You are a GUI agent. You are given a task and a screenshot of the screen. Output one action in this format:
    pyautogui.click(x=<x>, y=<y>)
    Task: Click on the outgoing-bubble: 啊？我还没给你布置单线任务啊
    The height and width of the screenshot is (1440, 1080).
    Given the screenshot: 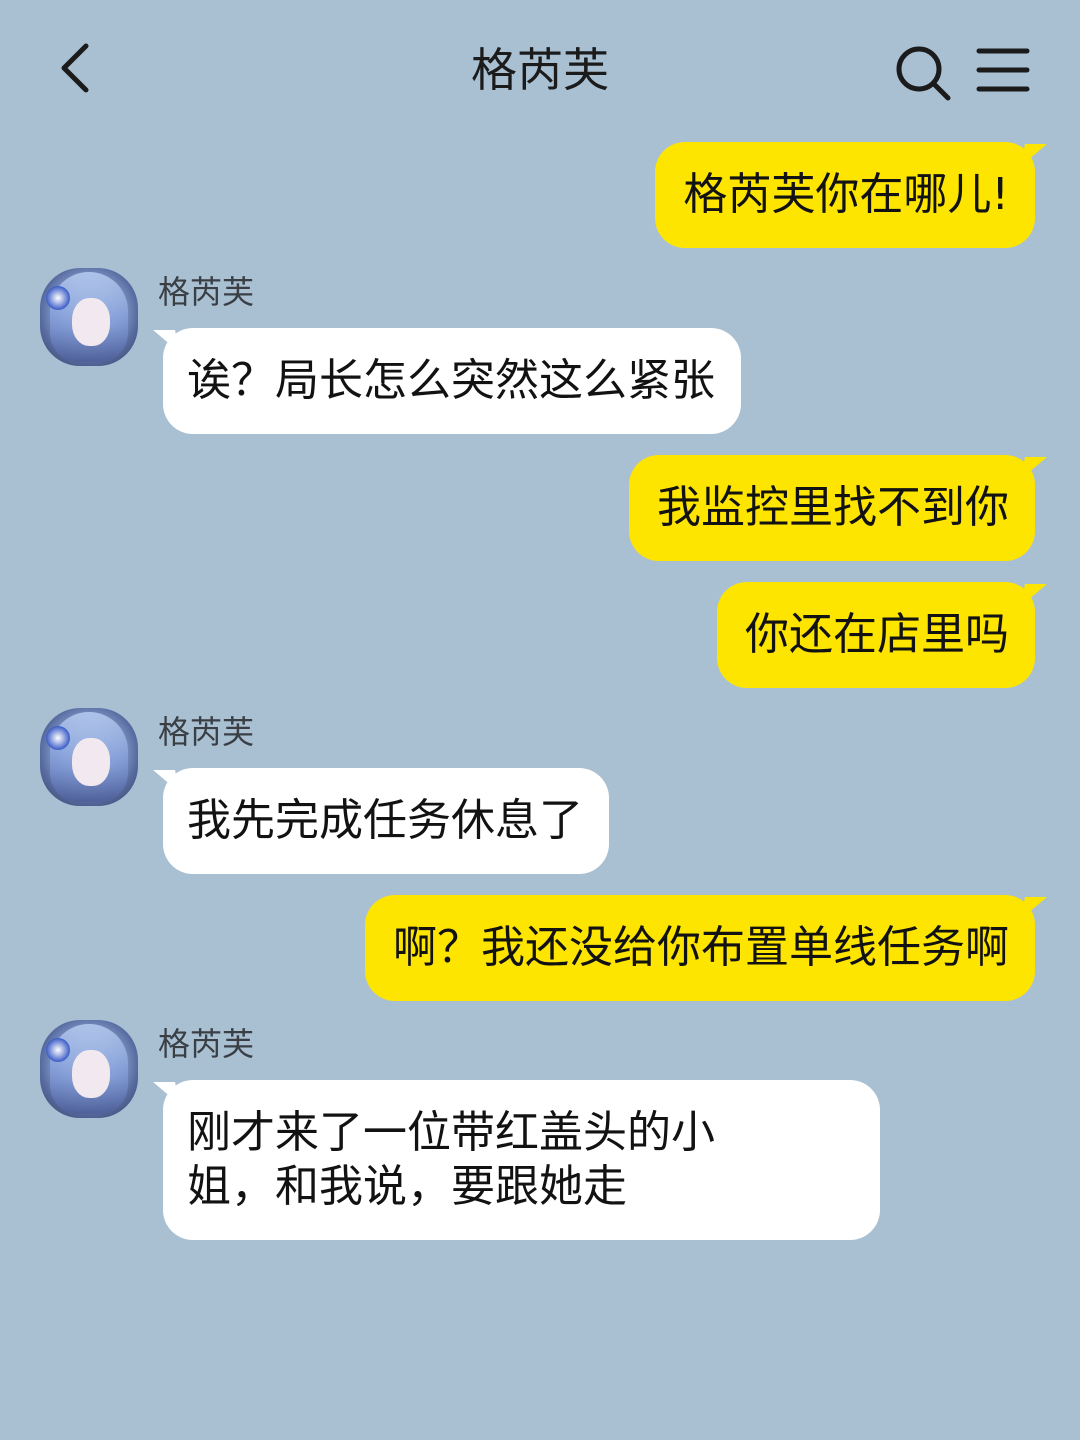 What is the action you would take?
    pyautogui.click(x=700, y=948)
    